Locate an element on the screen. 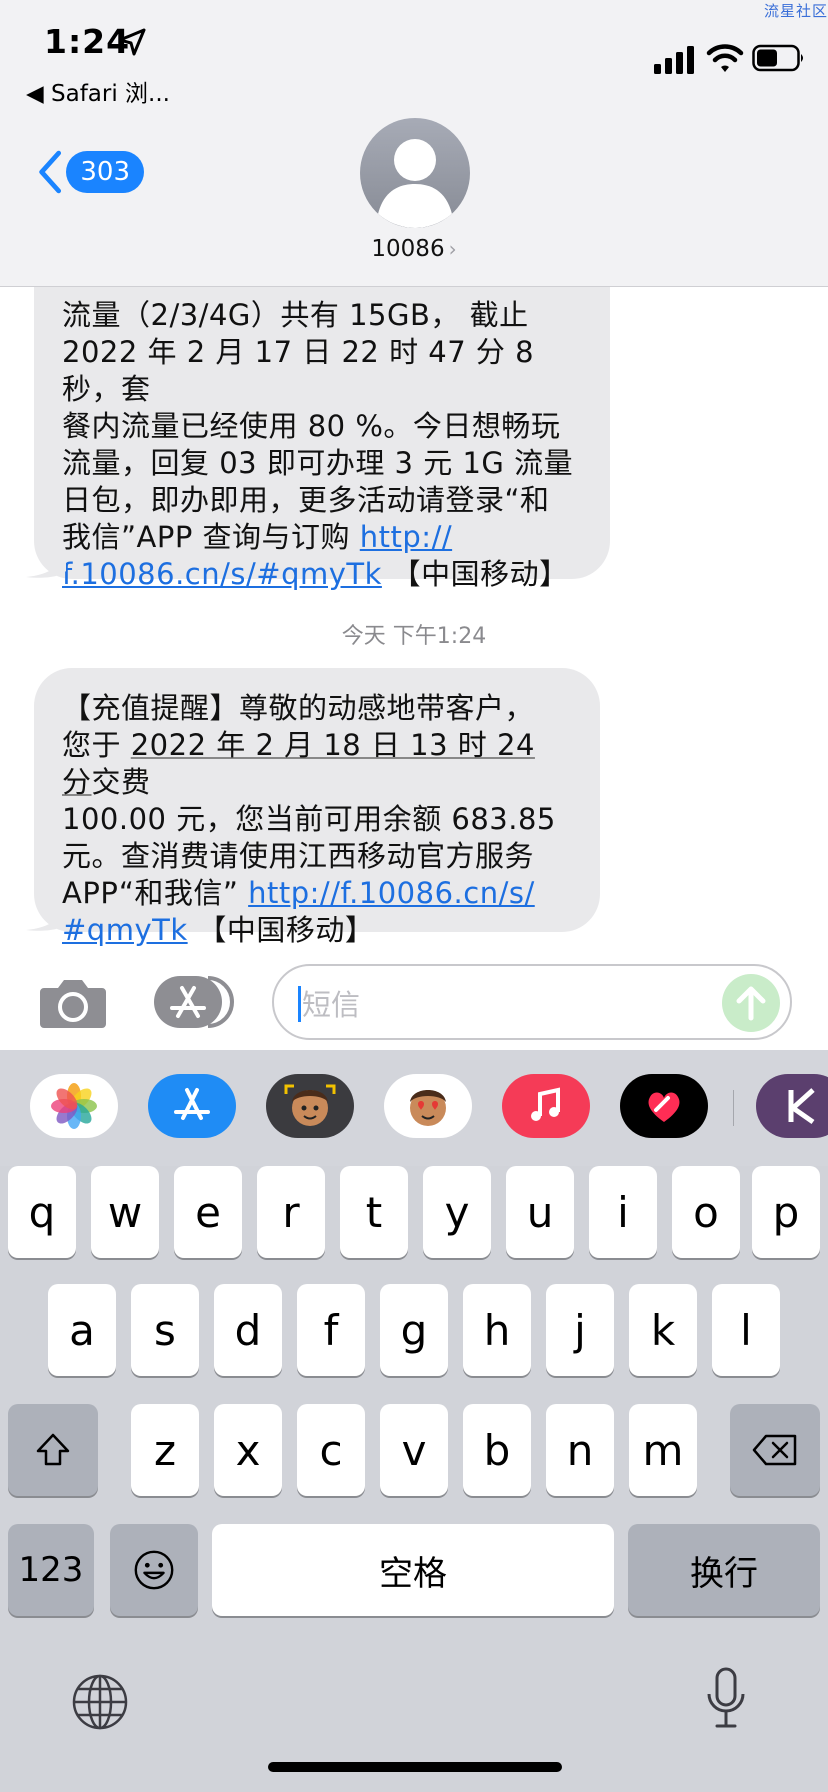 The image size is (828, 1792). camera-button is located at coordinates (73, 1002).